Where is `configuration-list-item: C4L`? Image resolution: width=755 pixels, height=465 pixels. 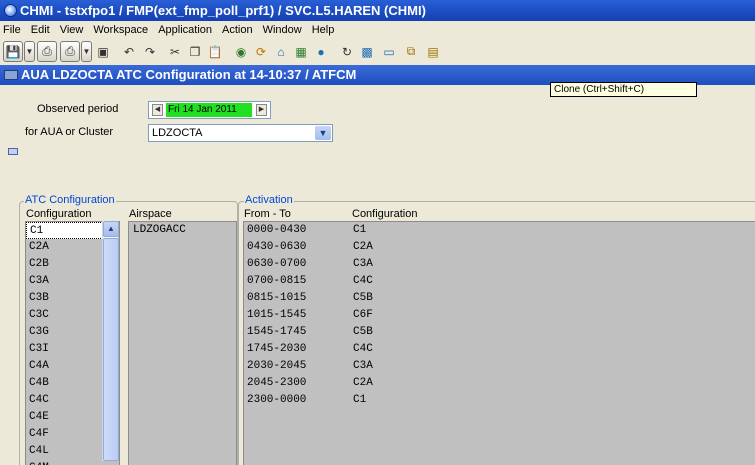 configuration-list-item: C4L is located at coordinates (65, 451).